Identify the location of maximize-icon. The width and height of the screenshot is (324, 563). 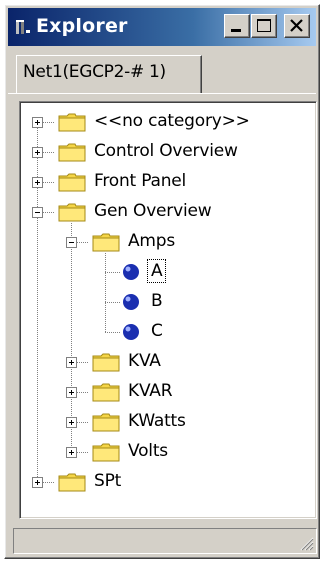
(264, 25).